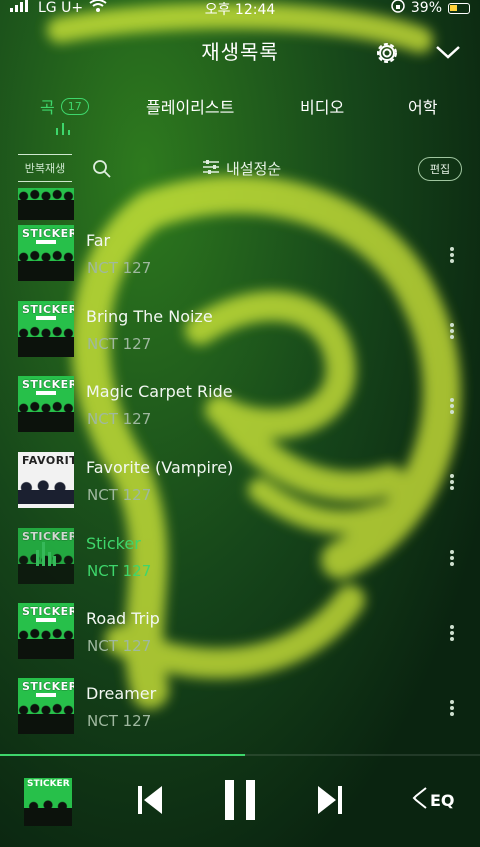 The width and height of the screenshot is (480, 847). What do you see at coordinates (448, 52) in the screenshot?
I see `chevron-down-icon` at bounding box center [448, 52].